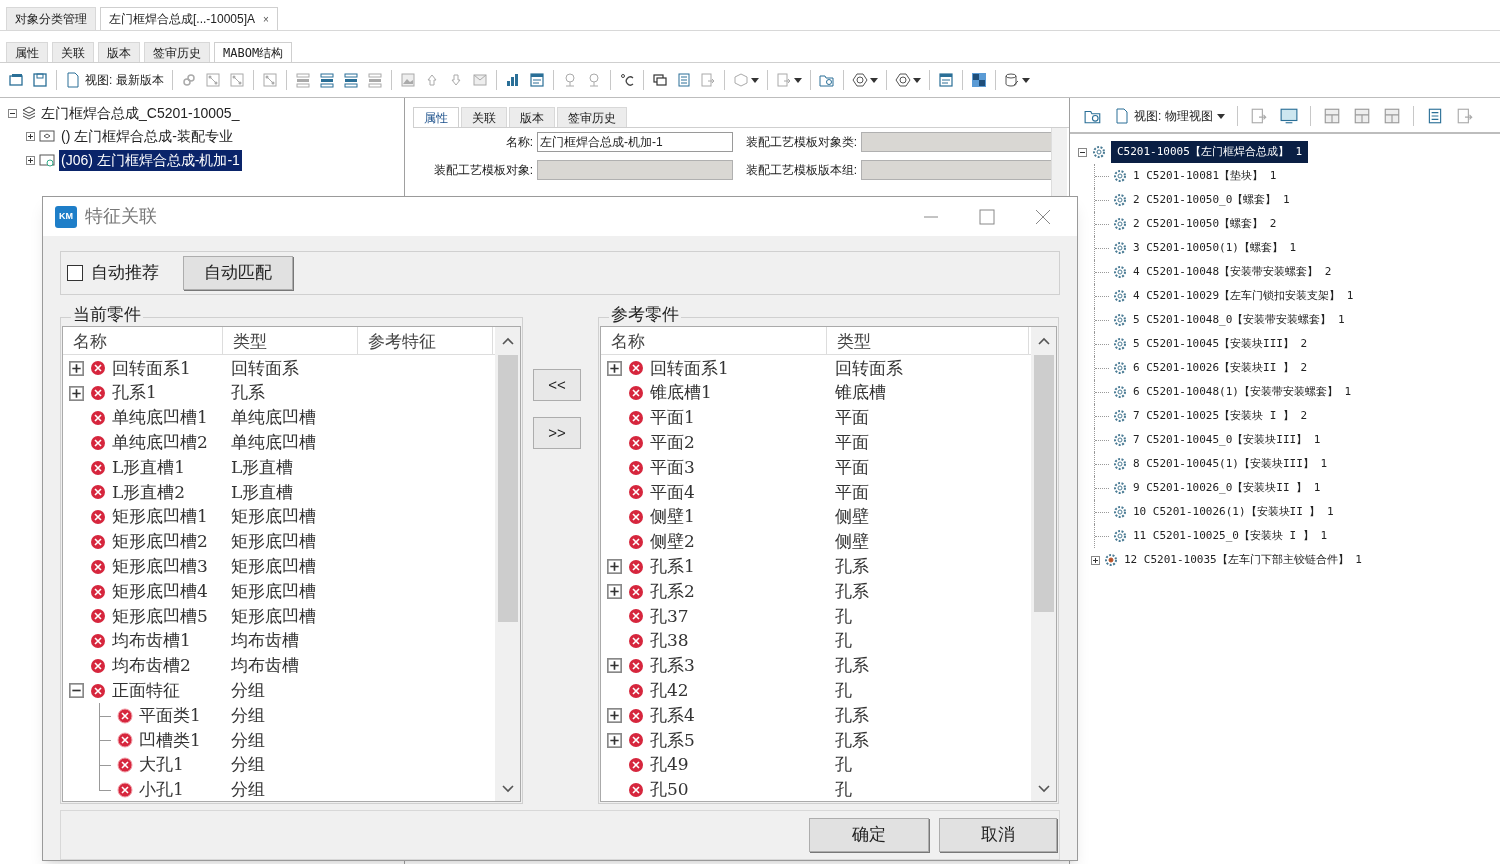  What do you see at coordinates (659, 80) in the screenshot?
I see `overlapping-squares-icon` at bounding box center [659, 80].